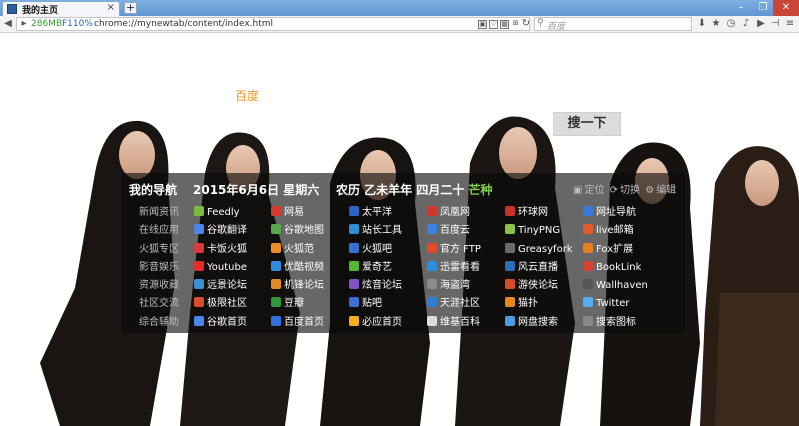 Image resolution: width=799 pixels, height=426 pixels. What do you see at coordinates (40, 11) in the screenshot?
I see `tab-title: 我的主页` at bounding box center [40, 11].